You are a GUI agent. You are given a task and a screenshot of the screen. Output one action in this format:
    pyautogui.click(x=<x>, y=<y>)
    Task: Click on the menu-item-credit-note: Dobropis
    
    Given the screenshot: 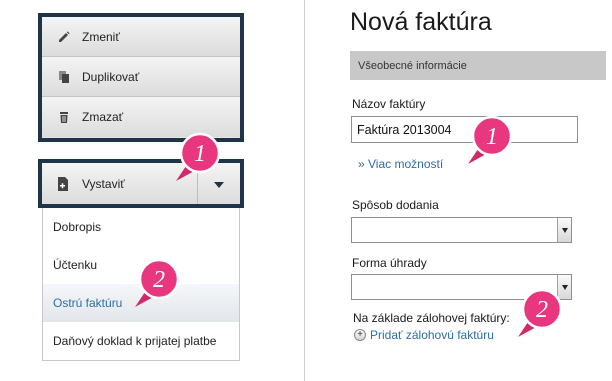 What is the action you would take?
    pyautogui.click(x=141, y=227)
    